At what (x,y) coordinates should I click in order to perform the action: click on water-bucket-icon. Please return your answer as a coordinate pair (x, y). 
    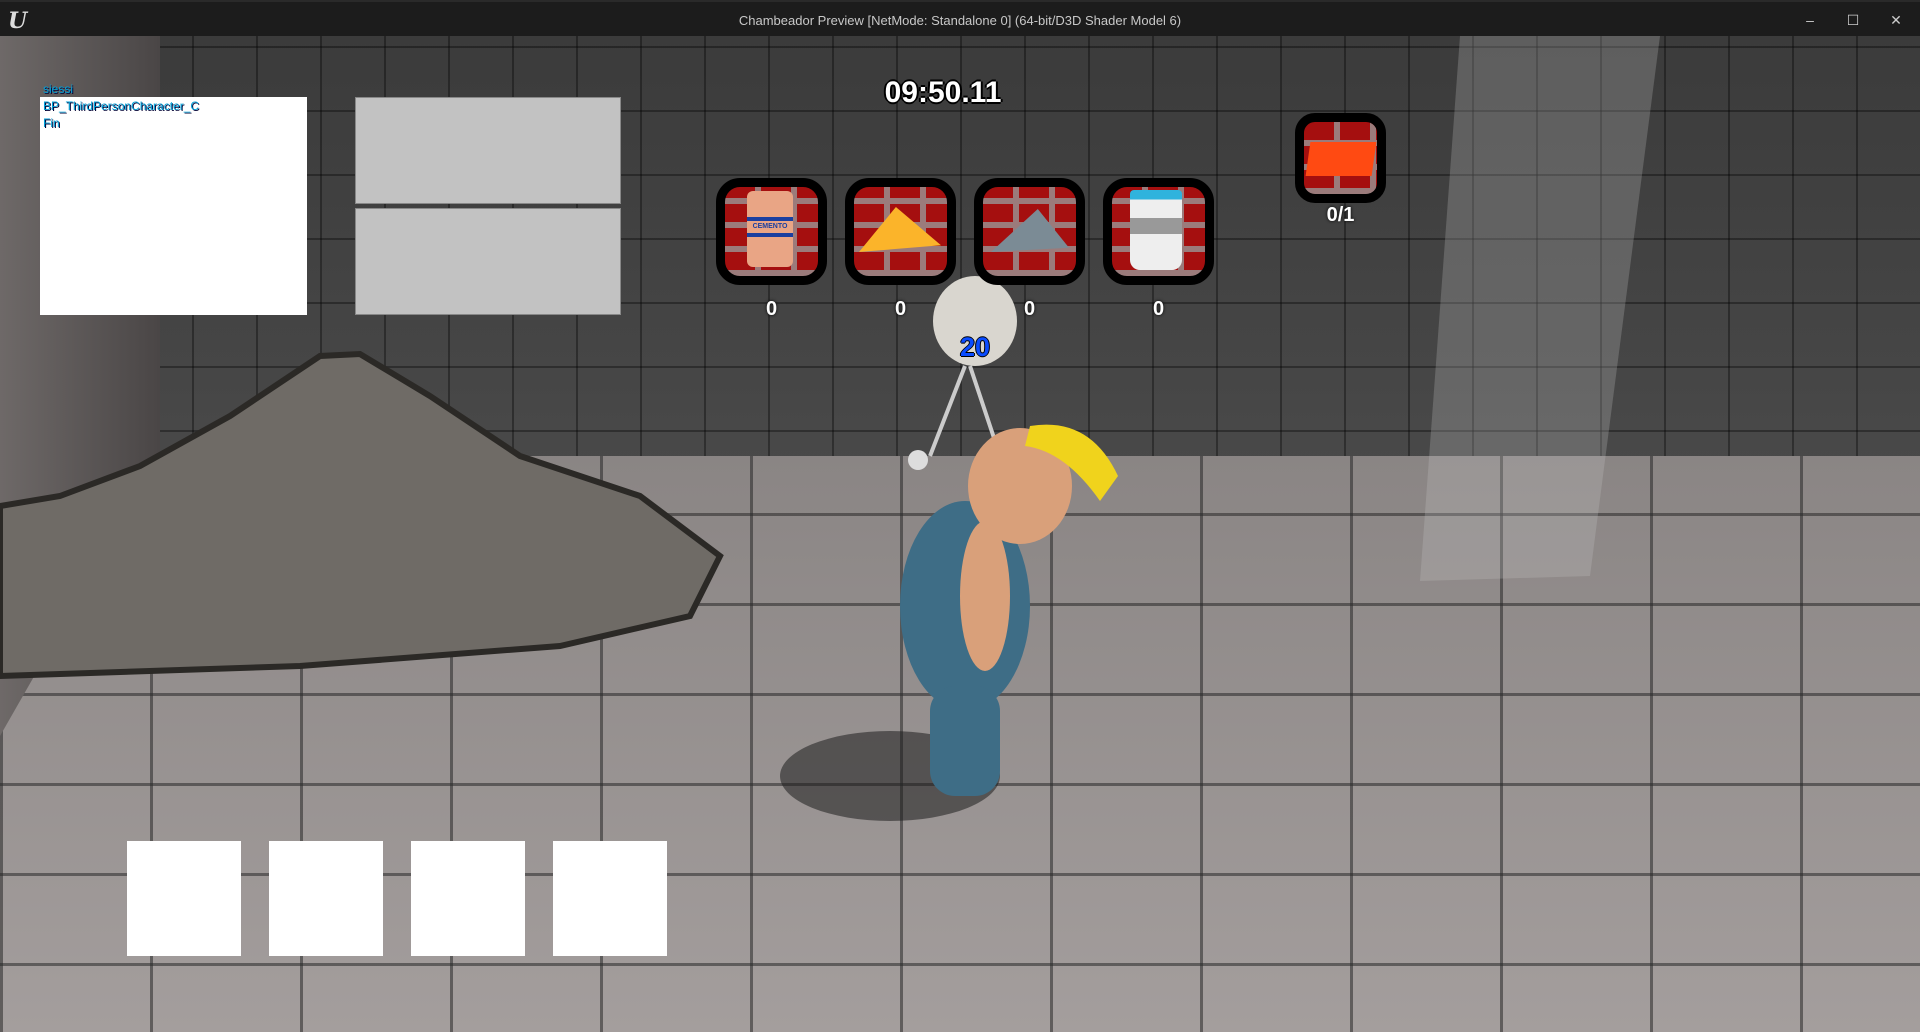
    Looking at the image, I should click on (1156, 230).